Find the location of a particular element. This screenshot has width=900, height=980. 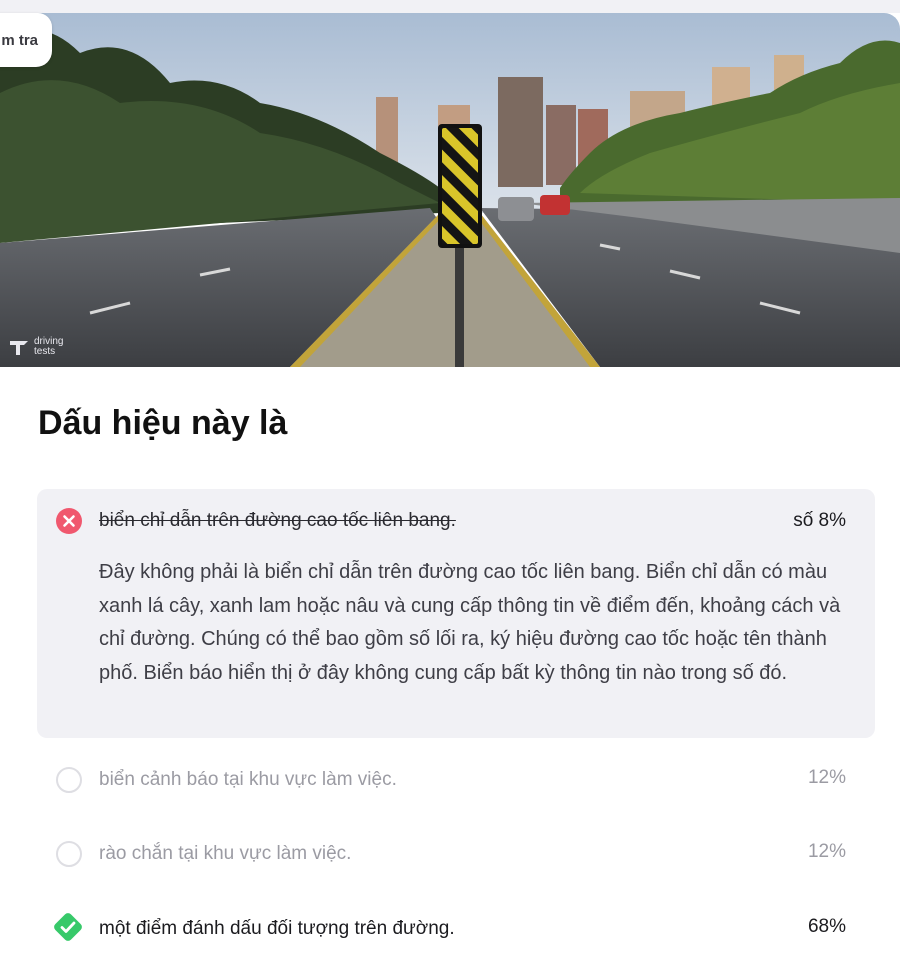

top-strip is located at coordinates (450, 6).